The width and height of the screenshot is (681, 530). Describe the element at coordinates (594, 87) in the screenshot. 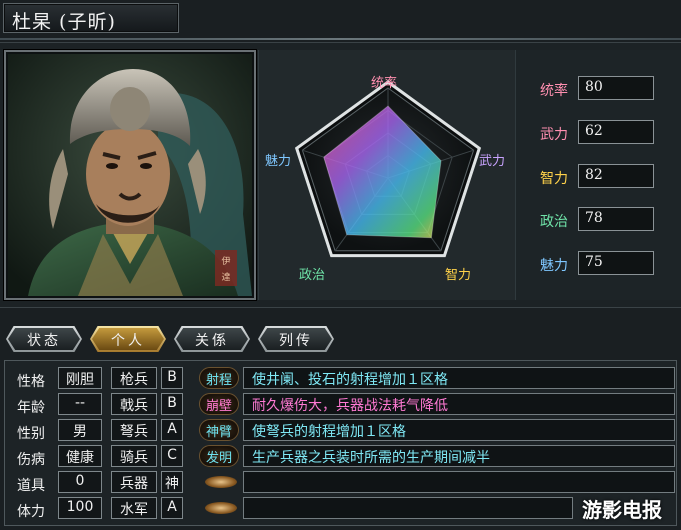

I see `stat-value: 80` at that location.